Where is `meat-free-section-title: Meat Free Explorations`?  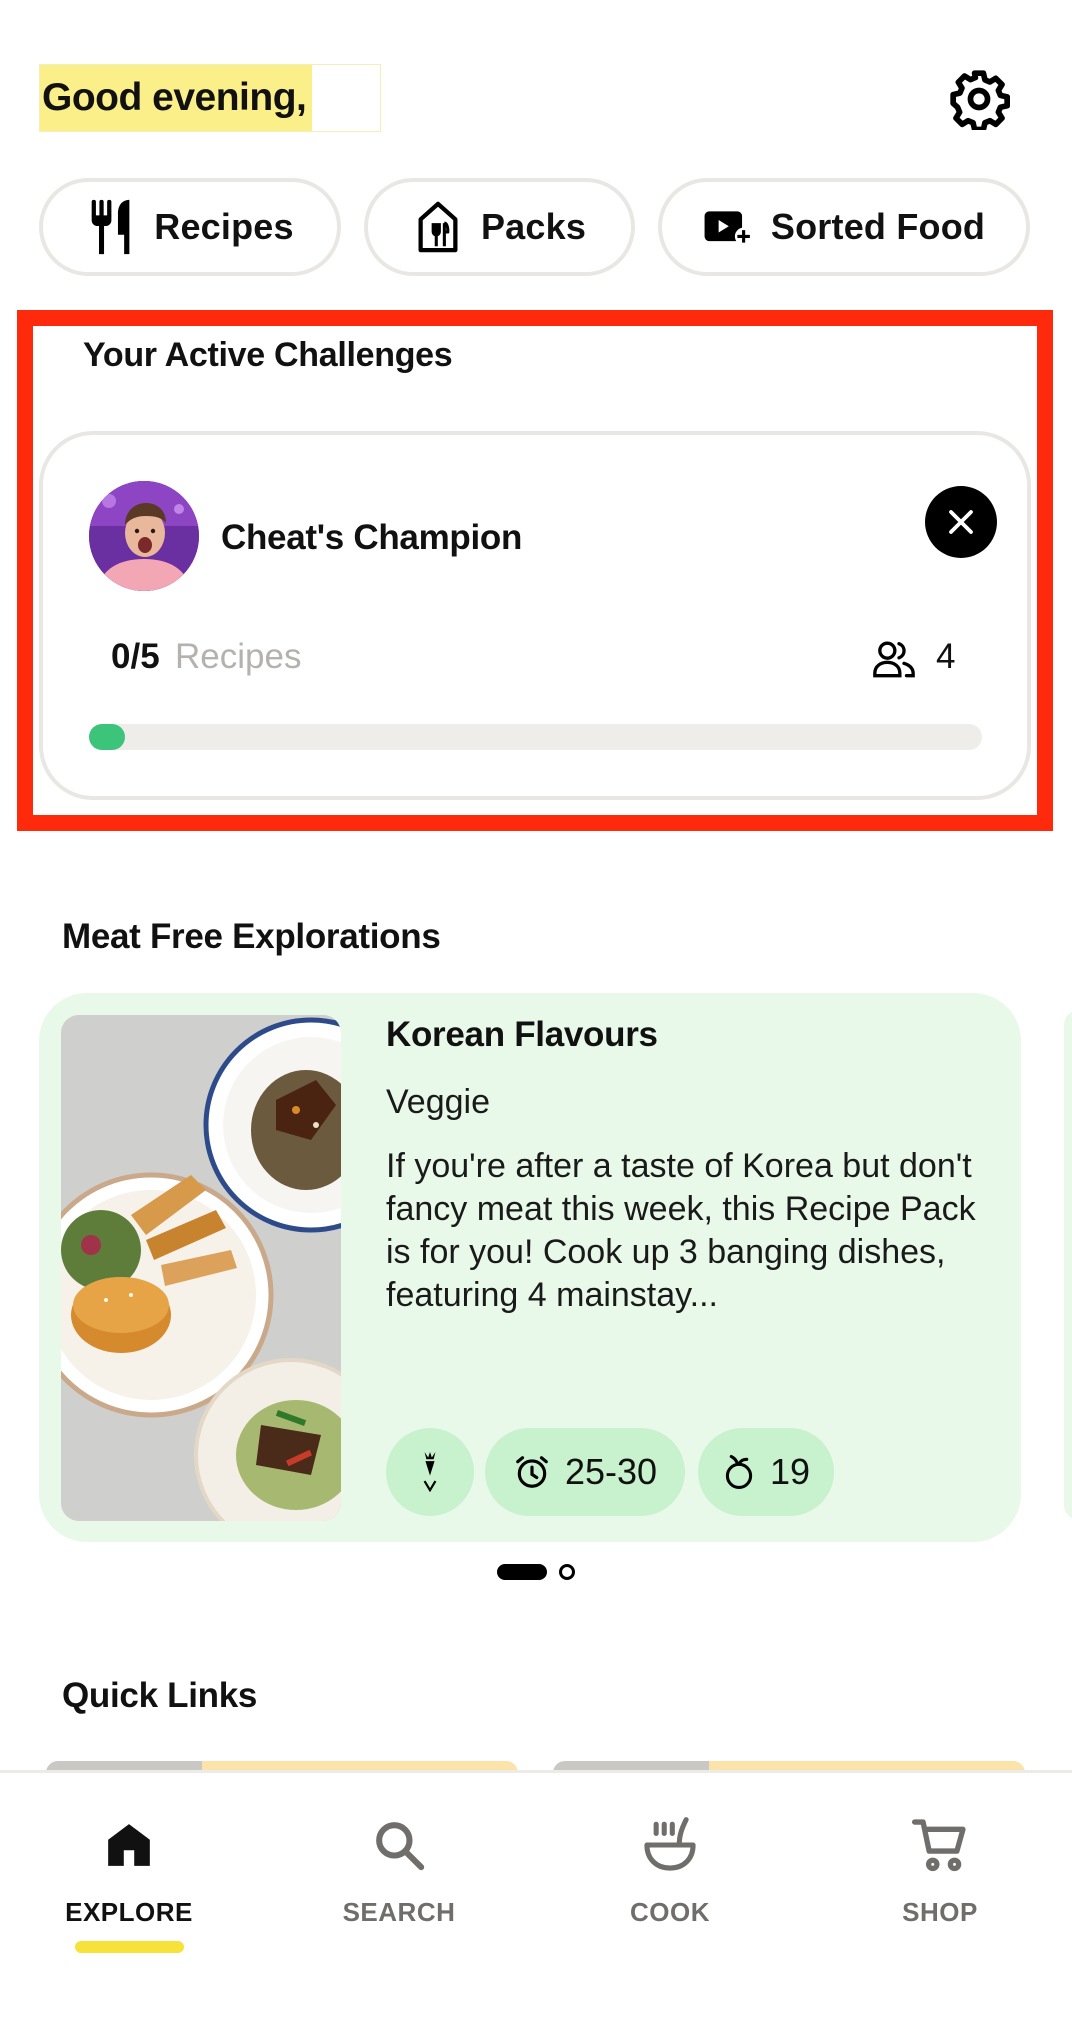
meat-free-section-title: Meat Free Explorations is located at coordinates (251, 936).